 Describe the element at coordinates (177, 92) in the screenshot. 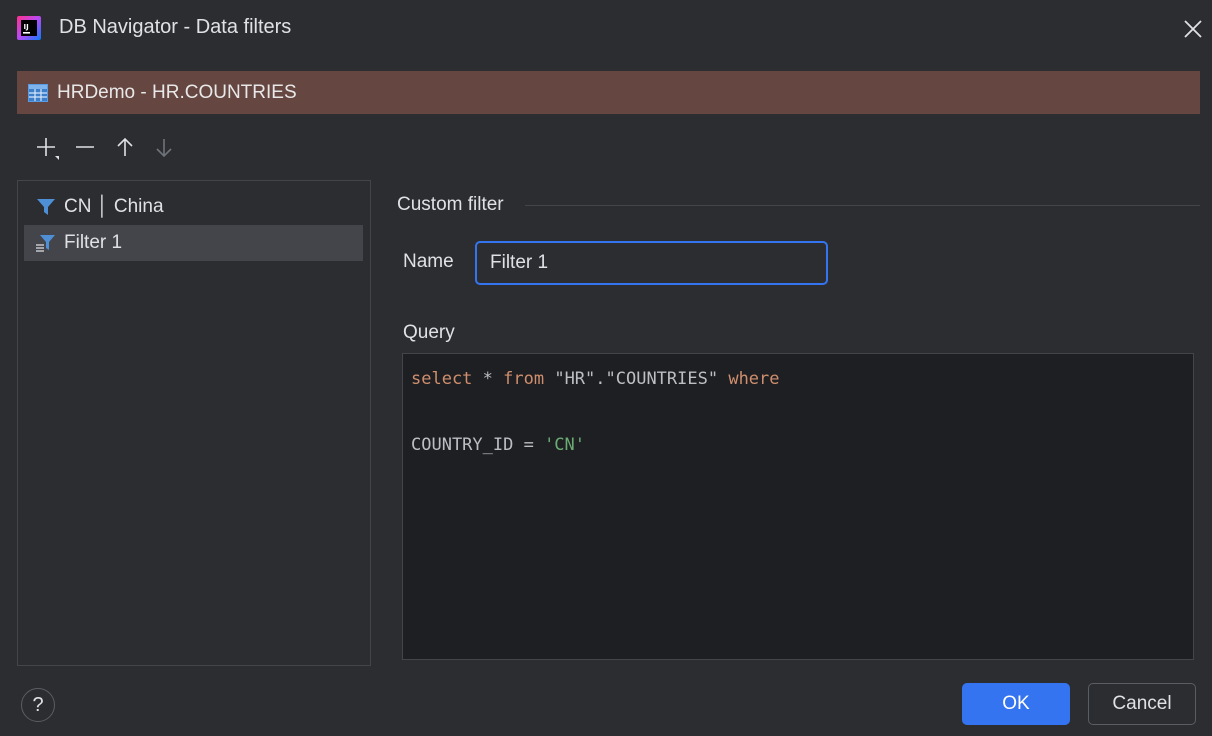

I see `dataset-name: HRDemo - HR.COUNTRIES` at that location.